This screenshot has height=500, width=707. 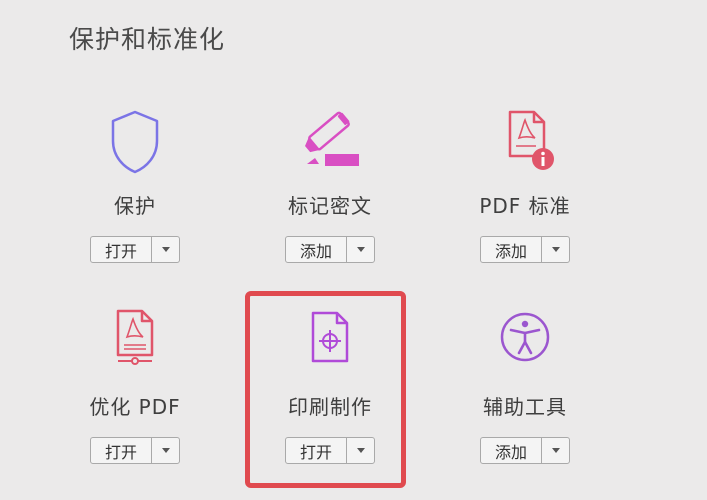 I want to click on tool-redact: 标记密文 添加, so click(x=330, y=208).